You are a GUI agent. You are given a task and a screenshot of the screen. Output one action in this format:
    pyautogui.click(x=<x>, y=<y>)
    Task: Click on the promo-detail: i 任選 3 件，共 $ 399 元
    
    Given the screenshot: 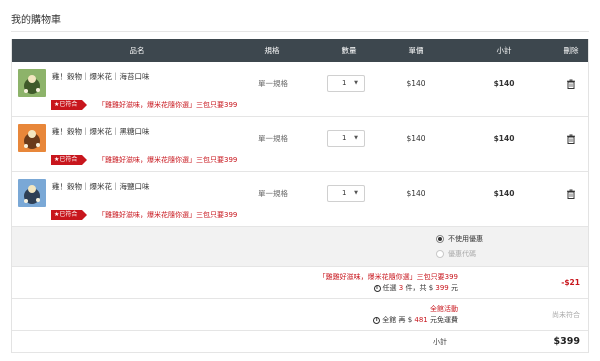 What is the action you would take?
    pyautogui.click(x=415, y=288)
    